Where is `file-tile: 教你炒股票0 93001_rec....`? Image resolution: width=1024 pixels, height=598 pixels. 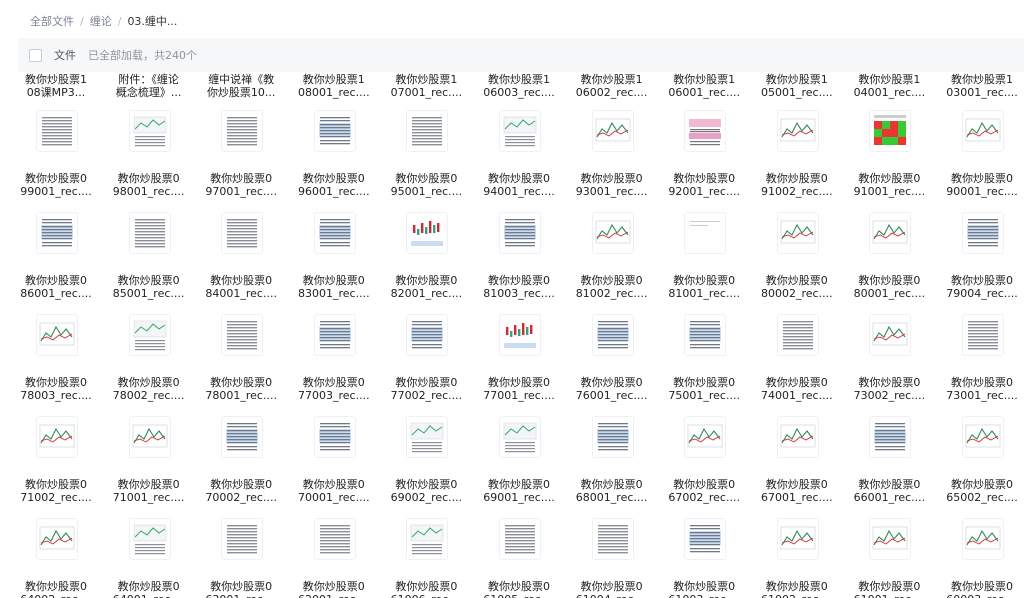 file-tile: 教你炒股票0 93001_rec.... is located at coordinates (612, 160).